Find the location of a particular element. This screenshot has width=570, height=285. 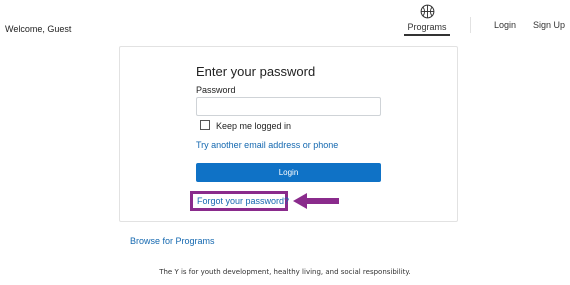

nav-divider is located at coordinates (470, 25).